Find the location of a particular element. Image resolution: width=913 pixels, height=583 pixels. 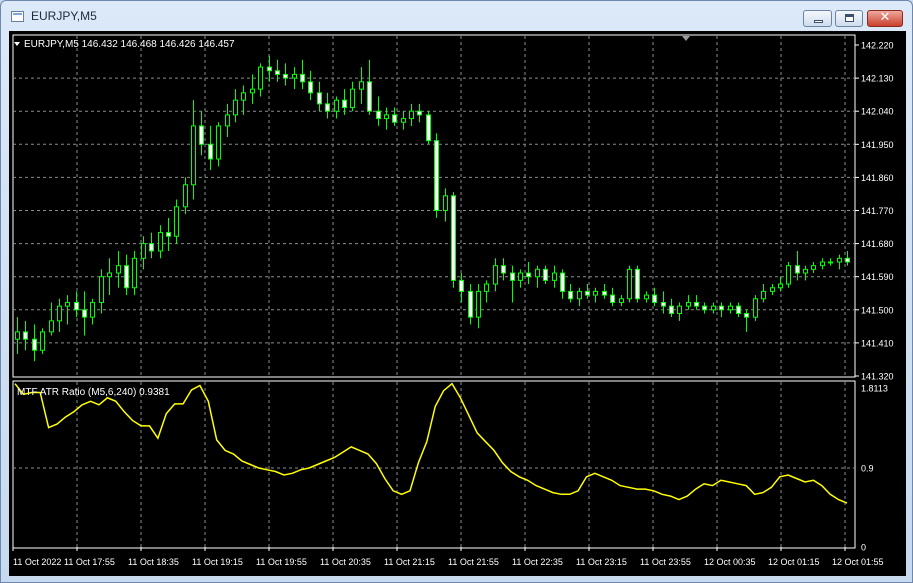

price-tick-label: 141.590 is located at coordinates (877, 277).